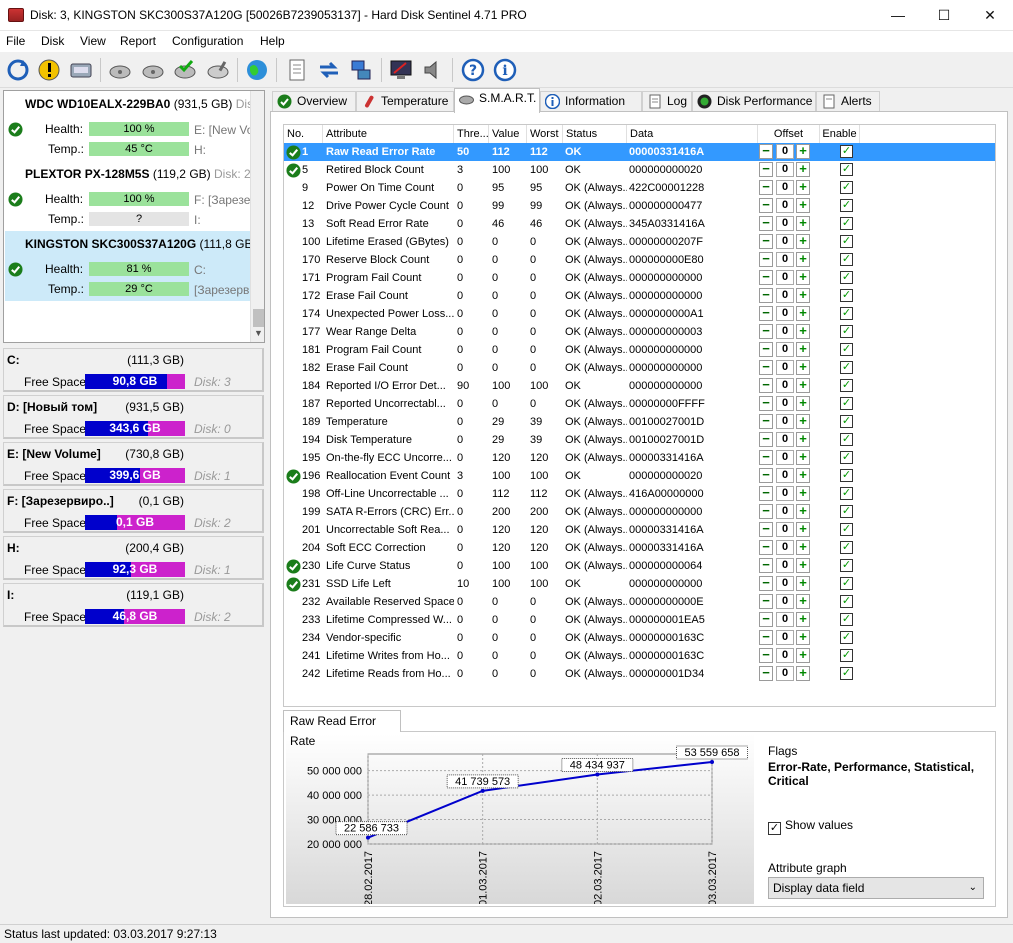  What do you see at coordinates (15, 41) in the screenshot?
I see `menu-file: File` at bounding box center [15, 41].